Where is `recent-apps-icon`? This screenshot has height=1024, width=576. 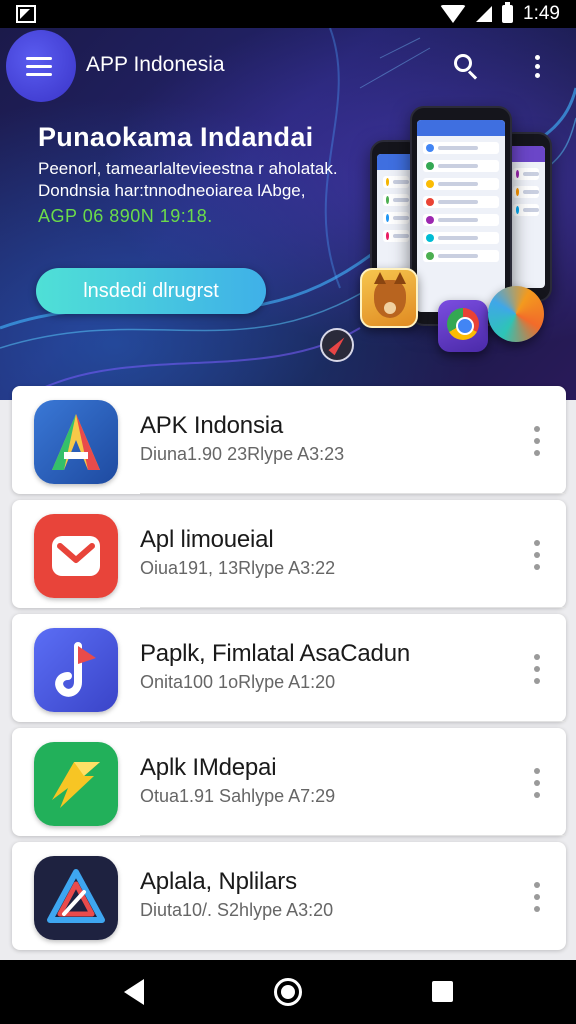 recent-apps-icon is located at coordinates (442, 991).